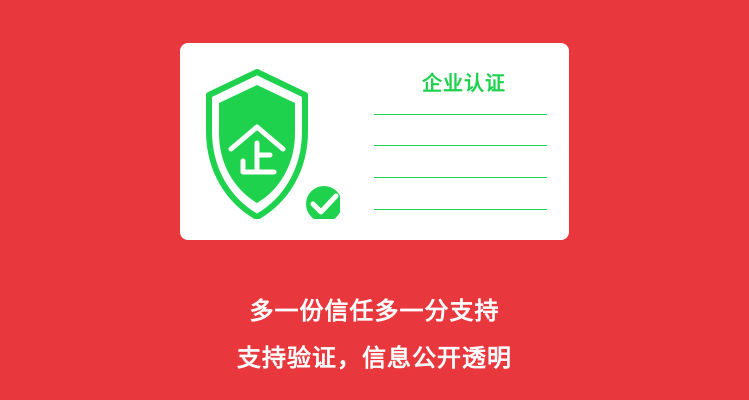  Describe the element at coordinates (374, 311) in the screenshot. I see `caption-line-1: 多一份信任多一分支持` at that location.